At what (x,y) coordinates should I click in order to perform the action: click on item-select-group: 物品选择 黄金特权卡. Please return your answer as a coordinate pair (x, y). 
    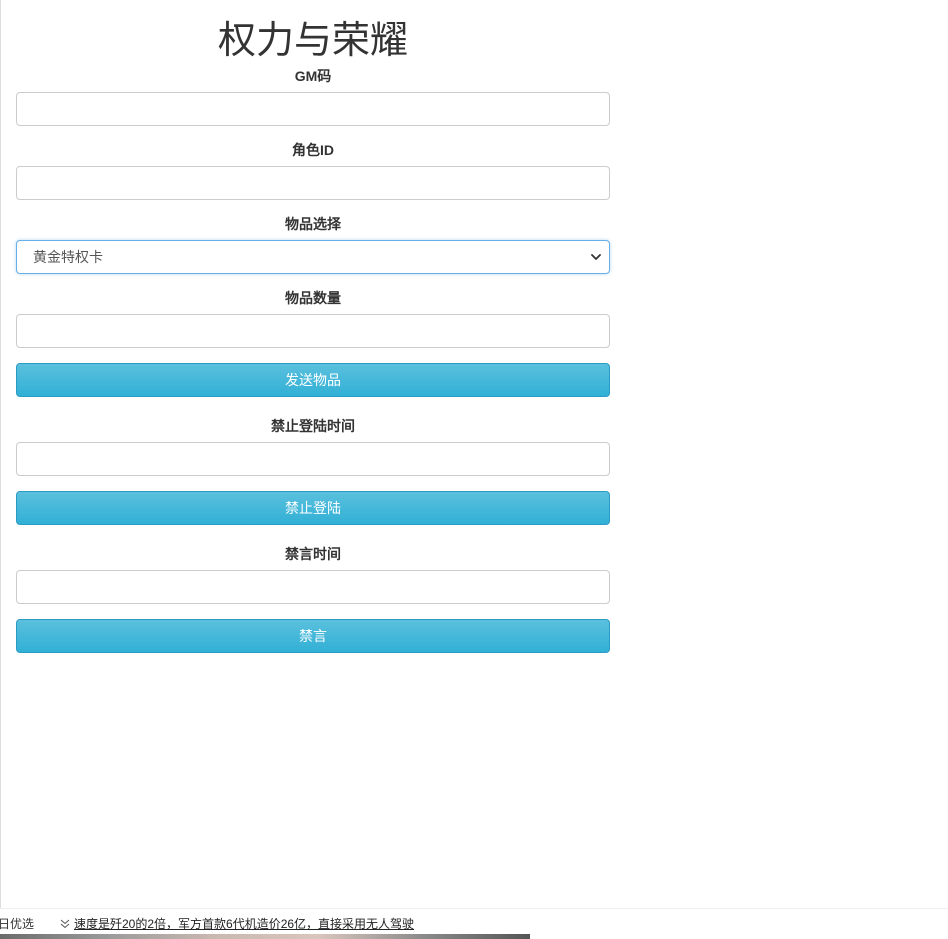
    Looking at the image, I should click on (313, 244).